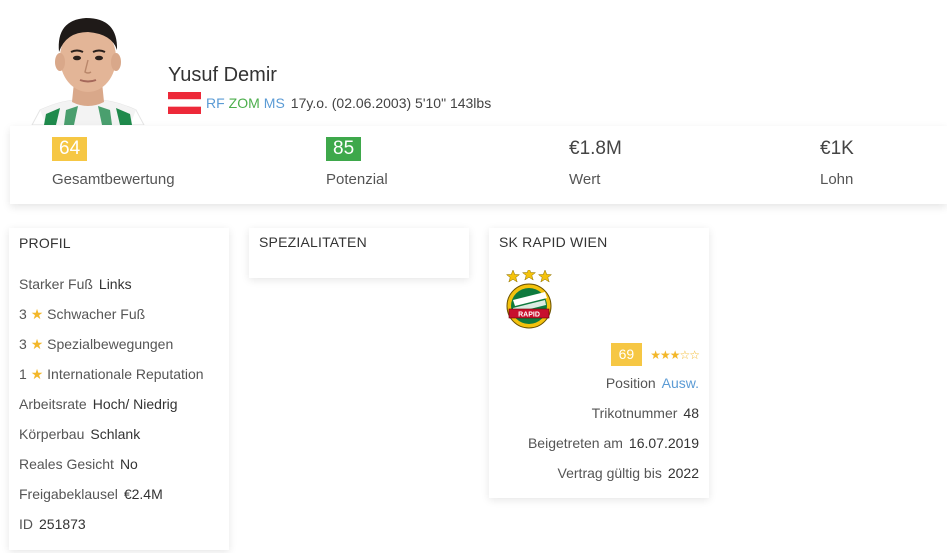 The width and height of the screenshot is (947, 553). What do you see at coordinates (357, 179) in the screenshot?
I see `potential-rating-label: Potenzial` at bounding box center [357, 179].